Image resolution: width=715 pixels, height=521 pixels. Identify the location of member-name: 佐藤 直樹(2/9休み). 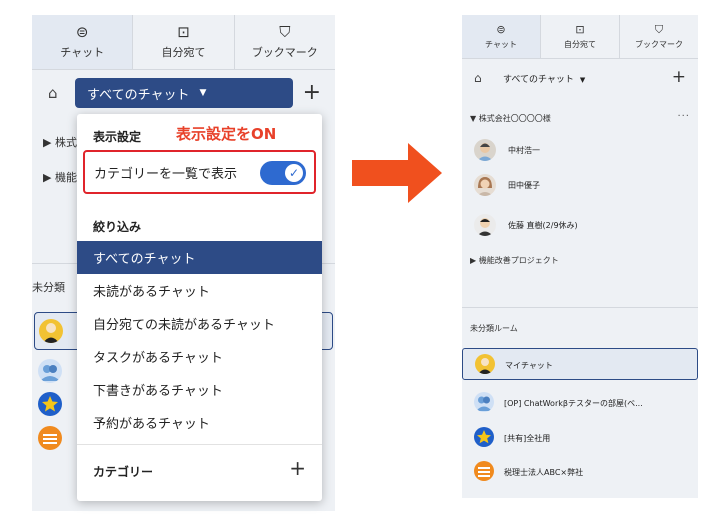
(543, 225).